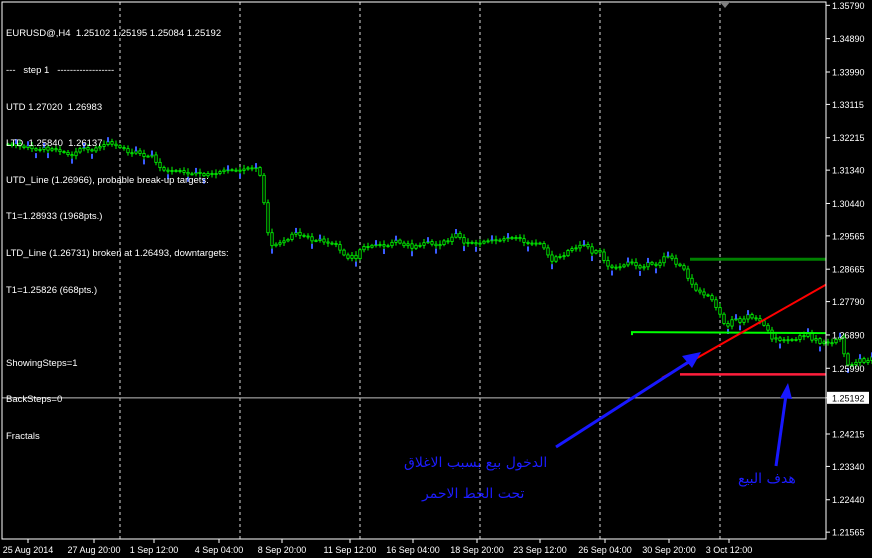  Describe the element at coordinates (848, 302) in the screenshot. I see `y-axis-label: 1.27790` at that location.